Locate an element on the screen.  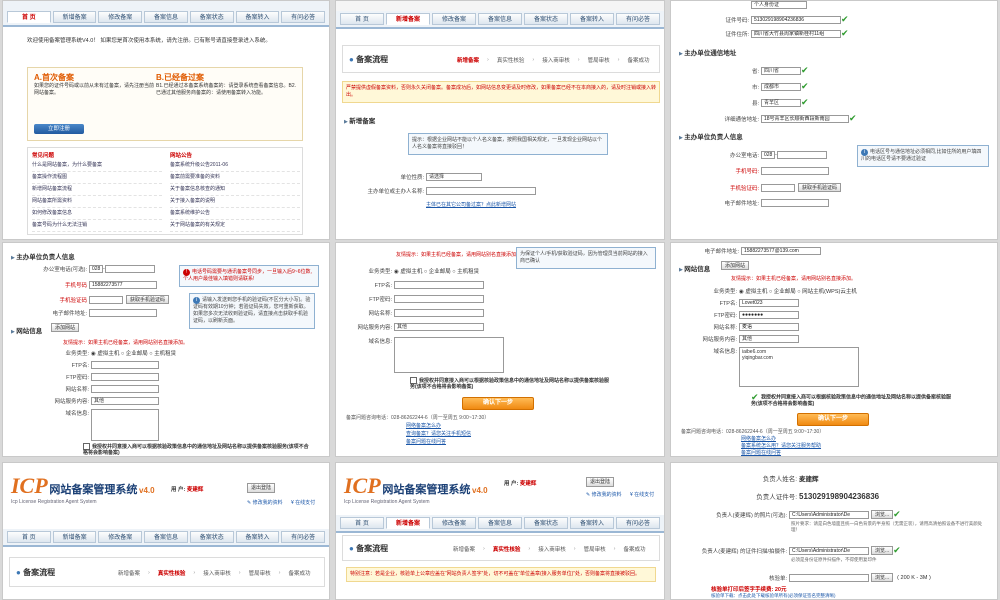
register-button: 立即注册 is located at coordinates (59, 129).